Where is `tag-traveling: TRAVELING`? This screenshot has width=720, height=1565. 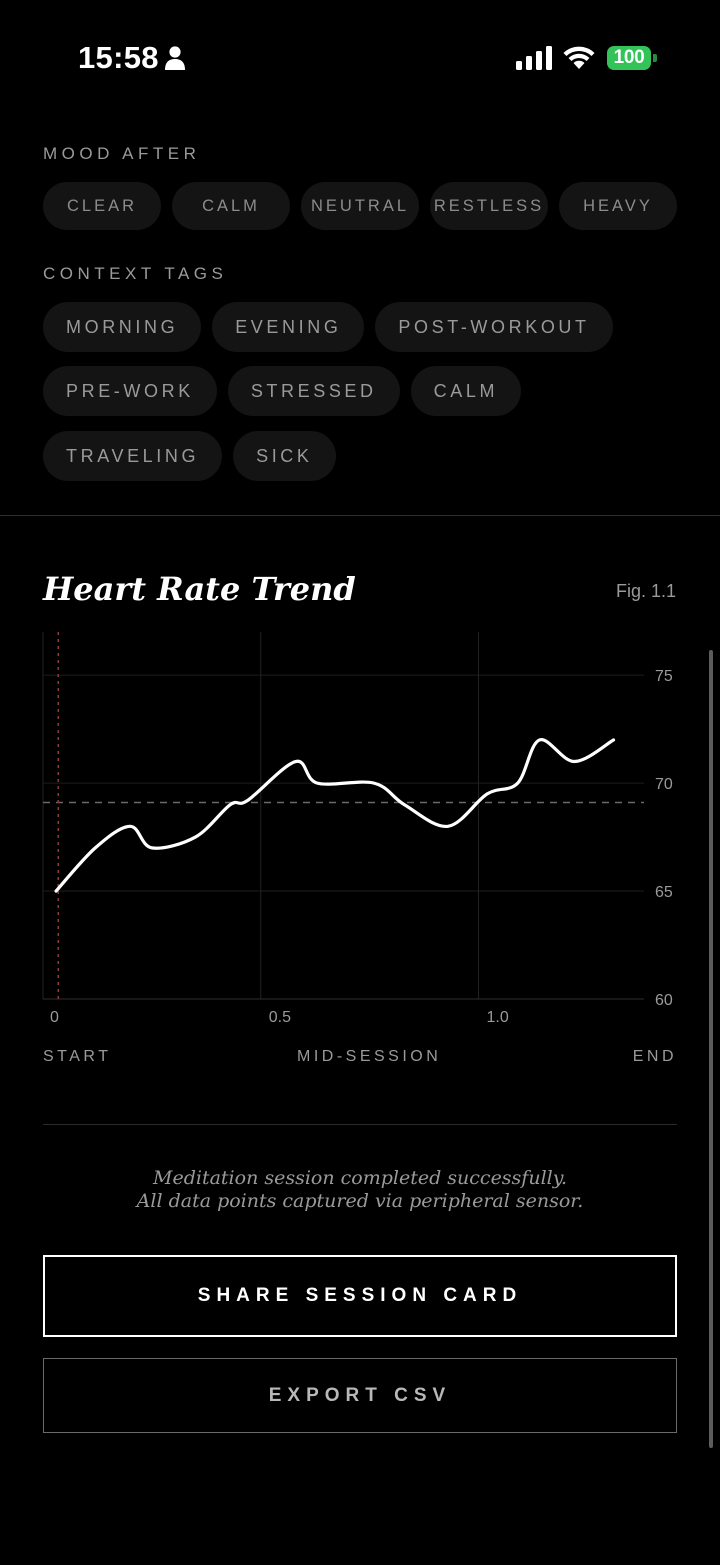 tag-traveling: TRAVELING is located at coordinates (133, 456).